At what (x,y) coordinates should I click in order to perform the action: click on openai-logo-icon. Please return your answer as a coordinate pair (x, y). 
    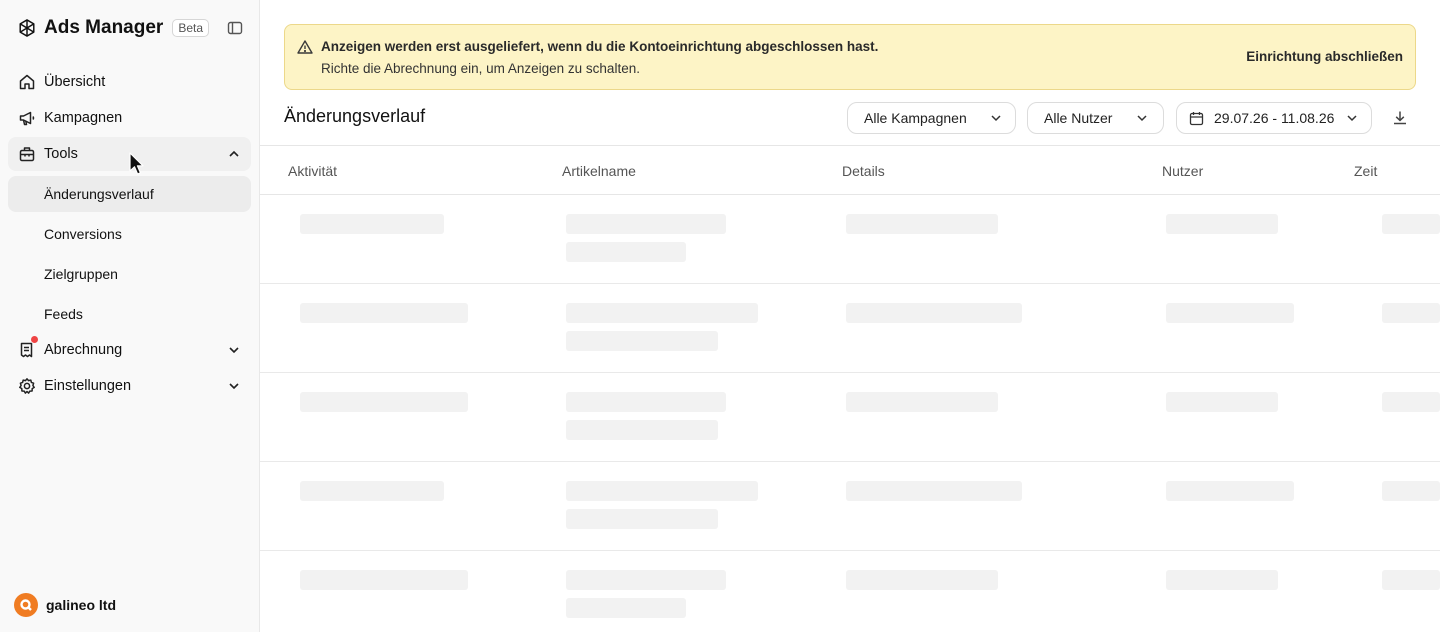
    Looking at the image, I should click on (27, 28).